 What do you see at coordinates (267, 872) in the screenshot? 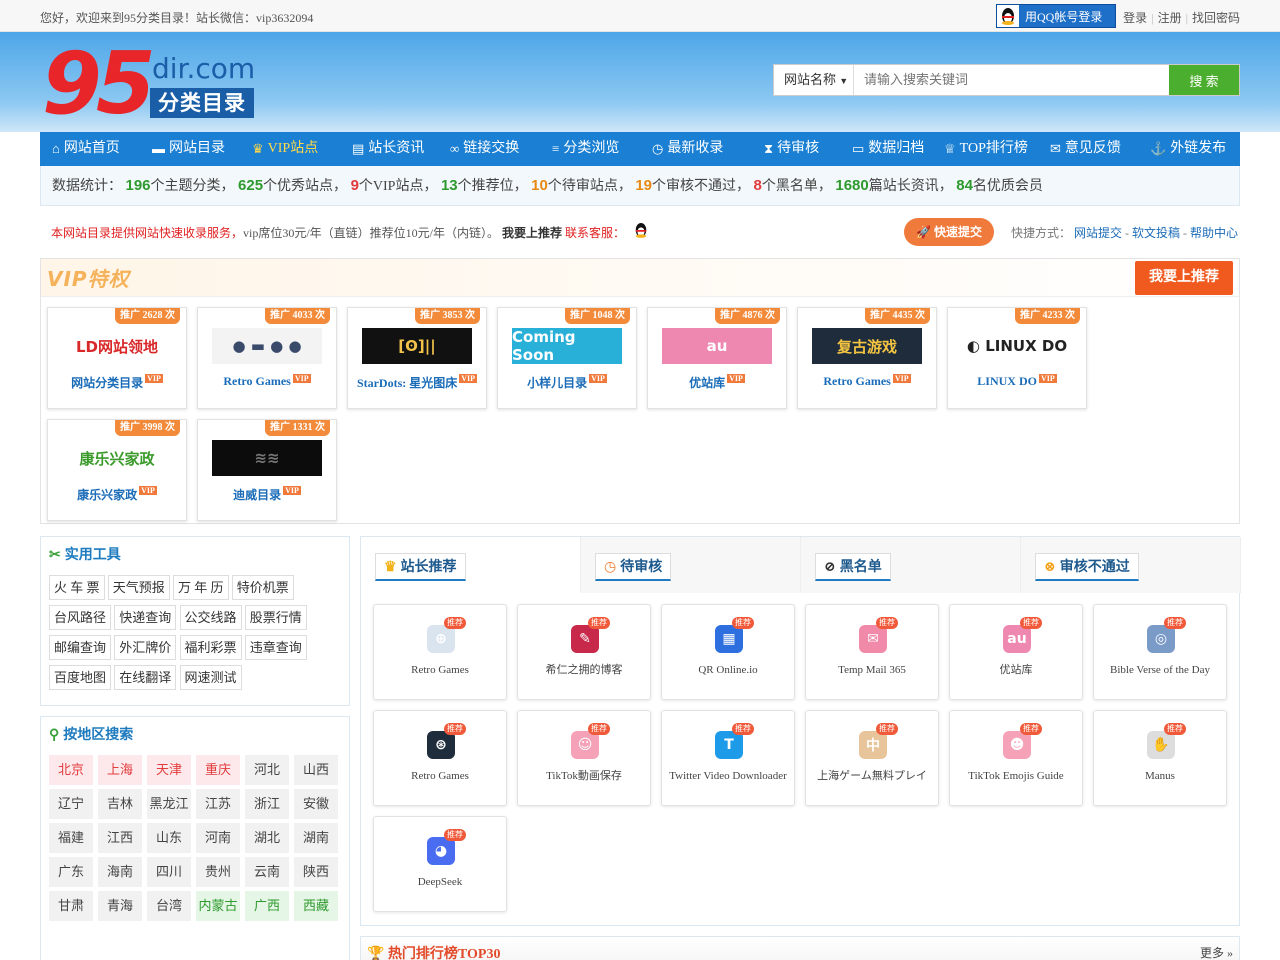
I see `region-link: 云南` at bounding box center [267, 872].